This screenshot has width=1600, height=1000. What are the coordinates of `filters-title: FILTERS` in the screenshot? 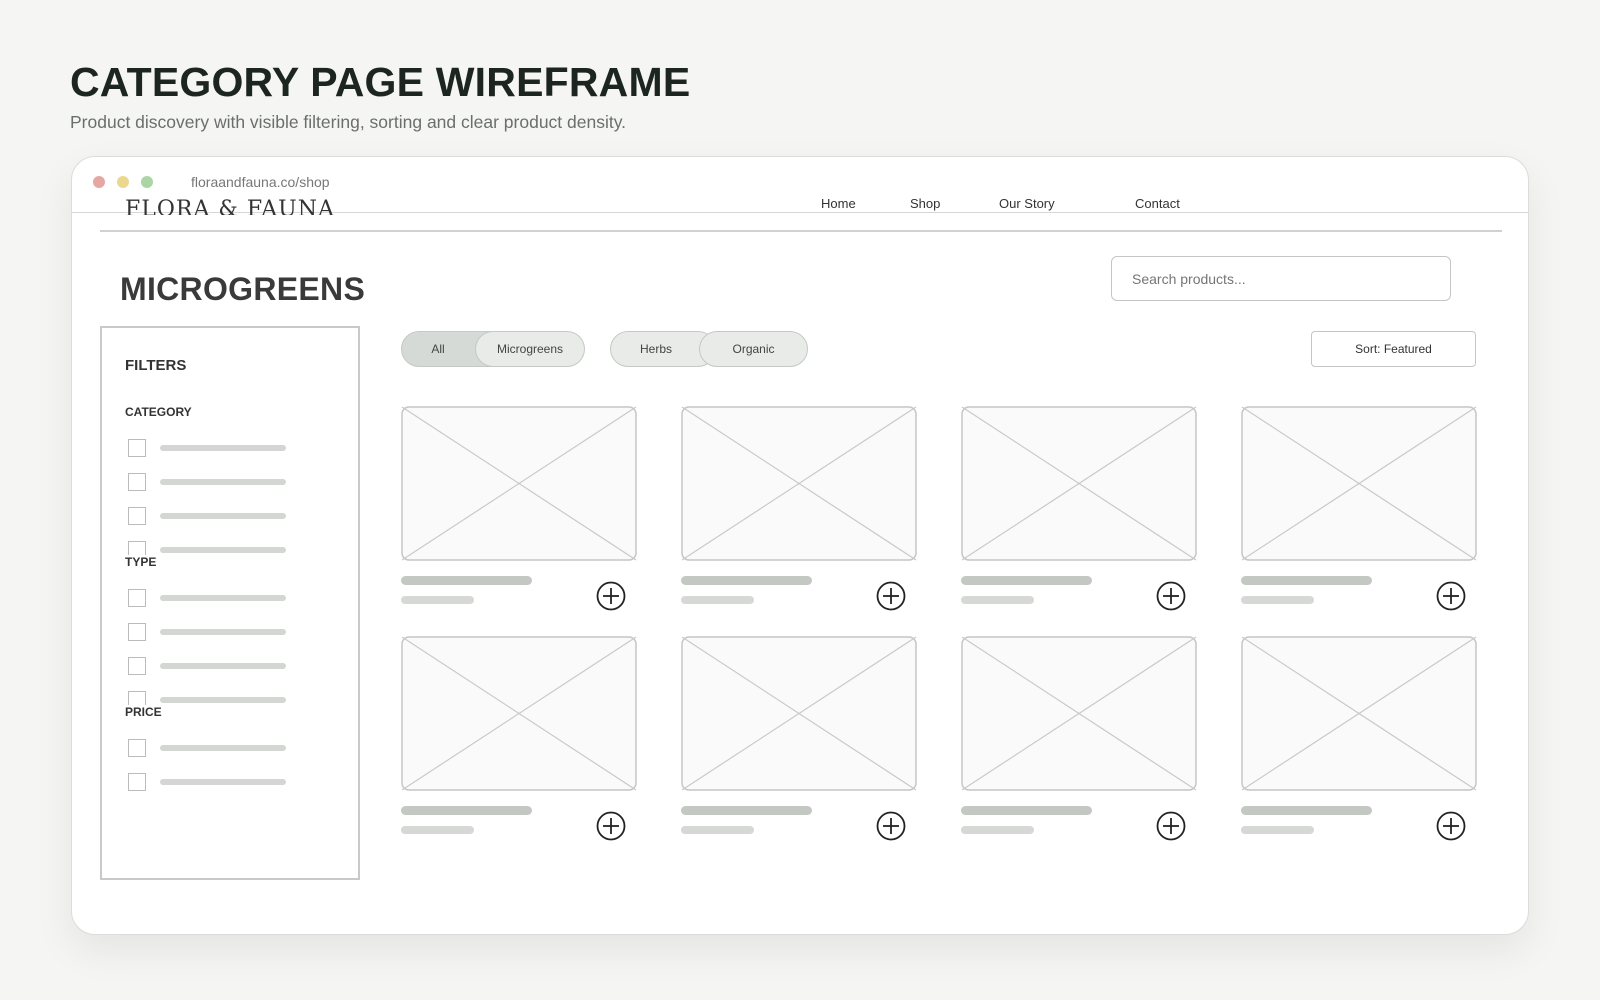 It's located at (156, 365).